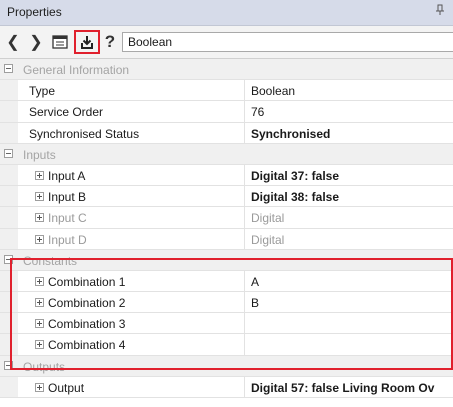 This screenshot has width=453, height=407. What do you see at coordinates (226, 260) in the screenshot?
I see `category-constants: Constants` at bounding box center [226, 260].